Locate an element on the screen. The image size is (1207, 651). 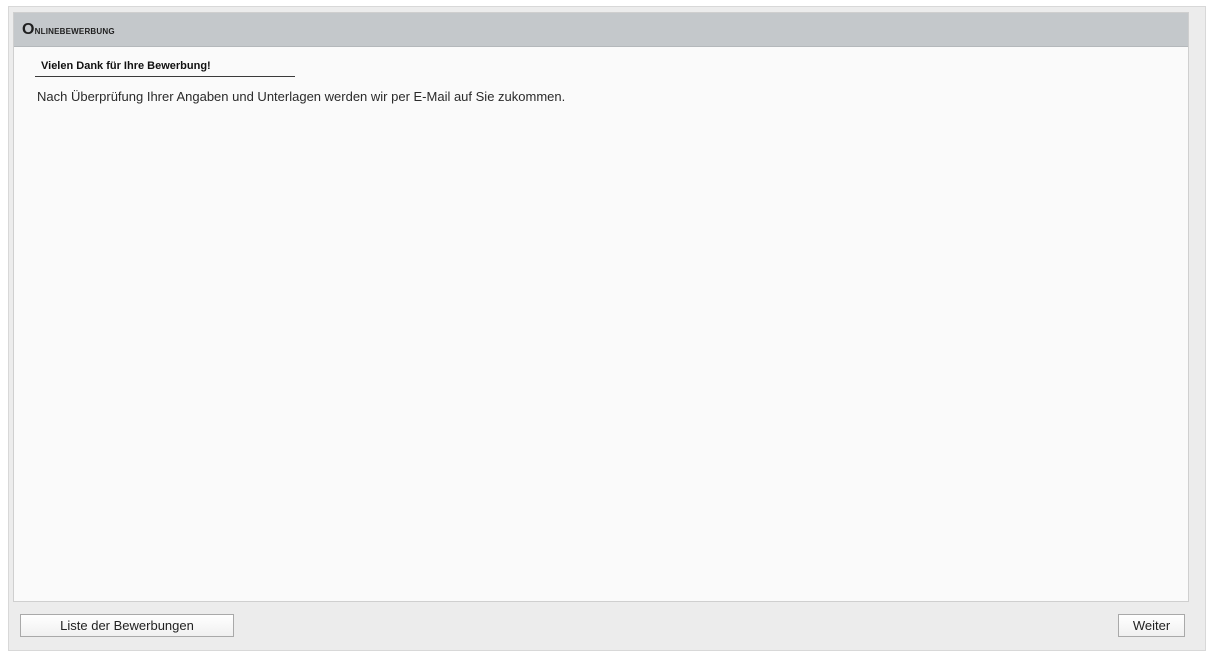
page-title-initial: O is located at coordinates (28, 29).